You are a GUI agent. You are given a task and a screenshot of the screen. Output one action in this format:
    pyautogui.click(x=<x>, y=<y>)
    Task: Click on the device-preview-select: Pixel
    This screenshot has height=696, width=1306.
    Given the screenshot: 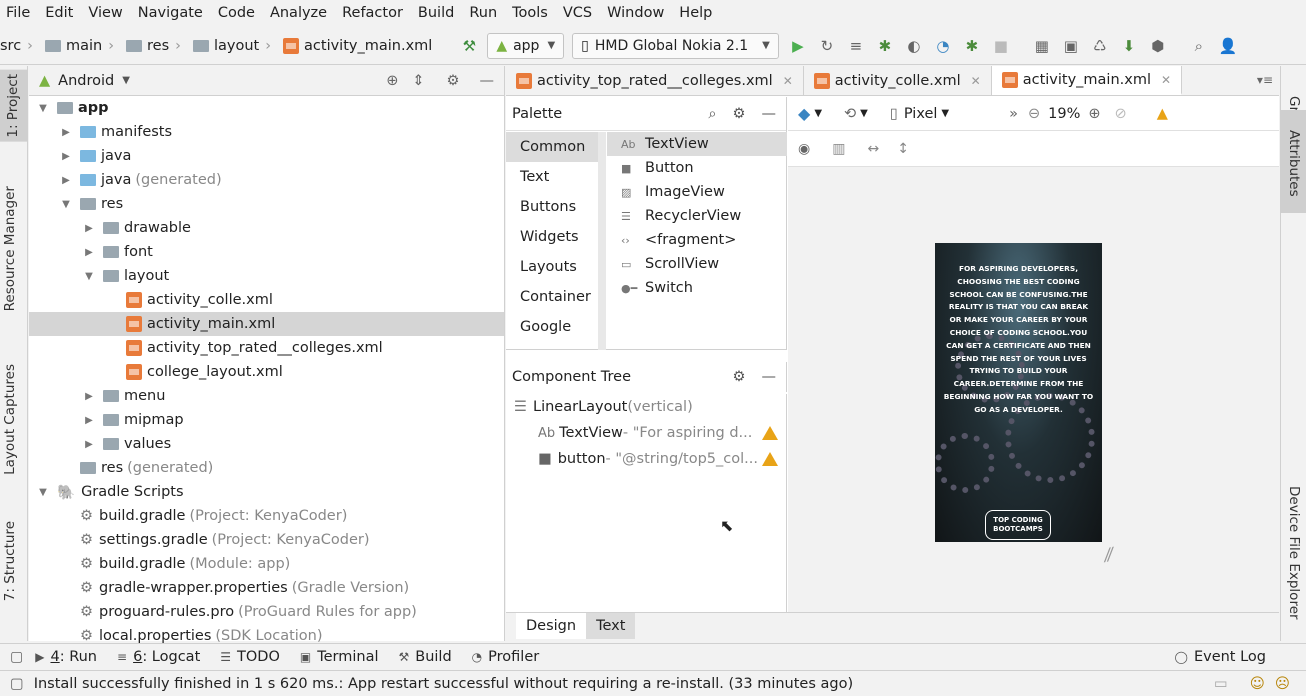 What is the action you would take?
    pyautogui.click(x=921, y=114)
    